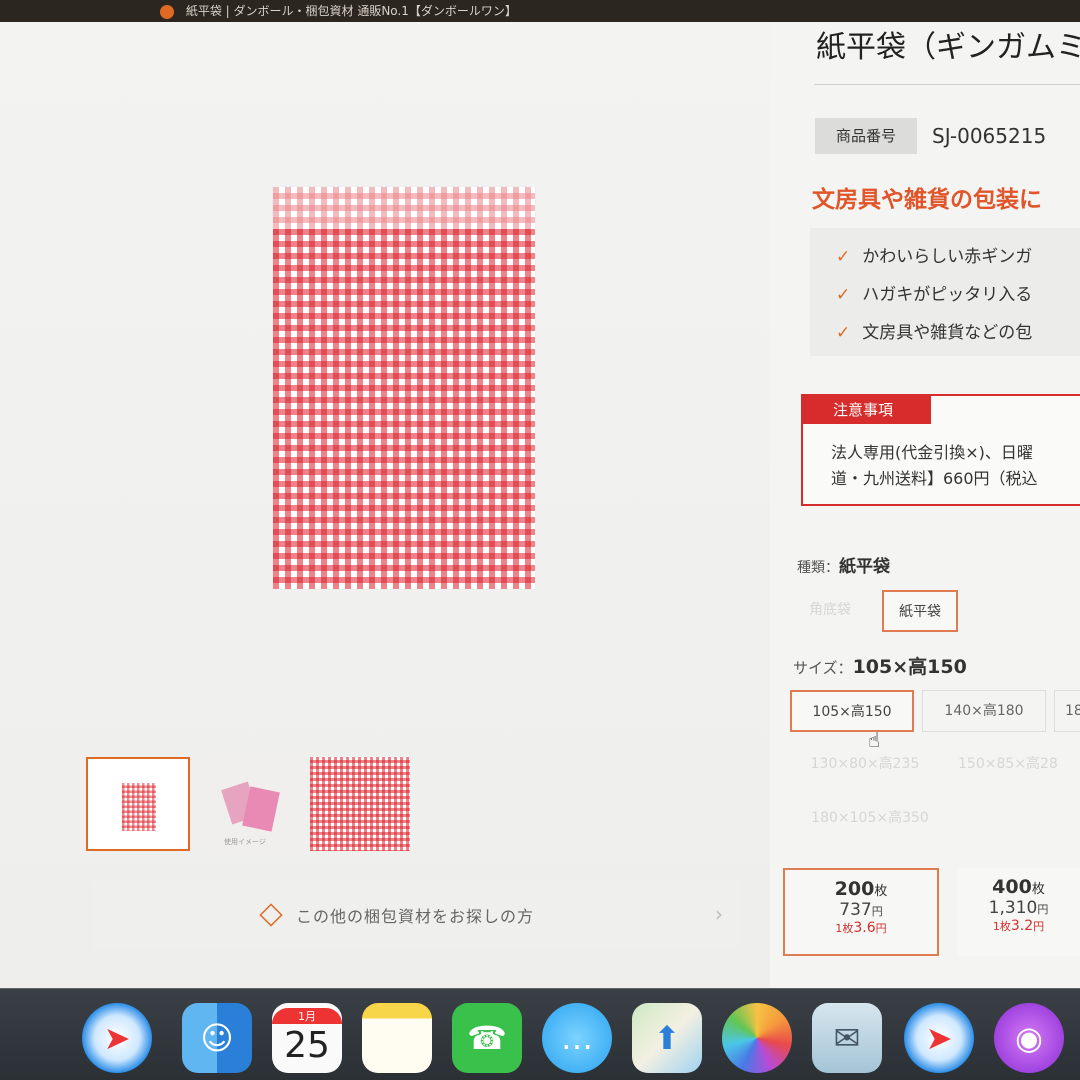 The height and width of the screenshot is (1080, 1080). I want to click on size-option-140x180: 140×高180, so click(984, 711).